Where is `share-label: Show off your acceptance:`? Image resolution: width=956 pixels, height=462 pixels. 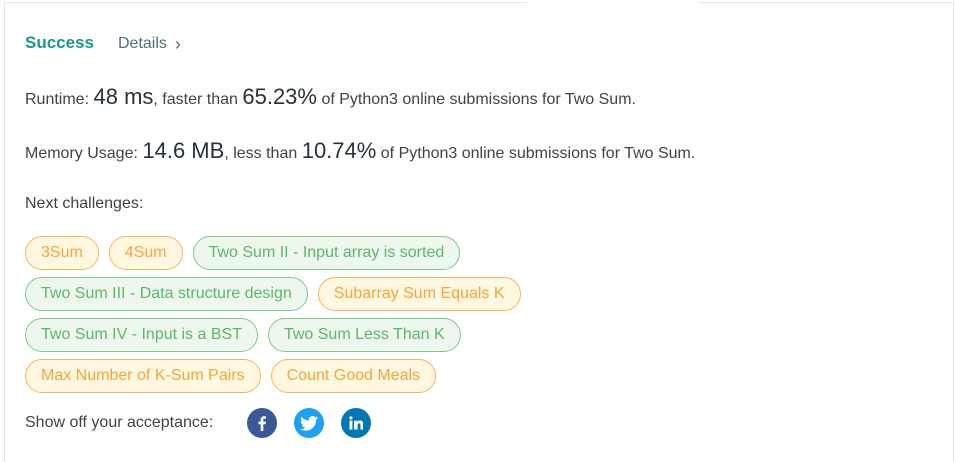 share-label: Show off your acceptance: is located at coordinates (119, 422).